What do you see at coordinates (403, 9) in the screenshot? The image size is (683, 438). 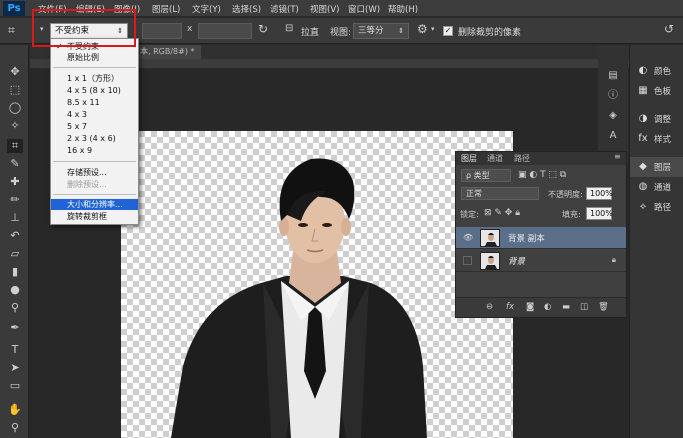 I see `menu-help: 帮助(H)` at bounding box center [403, 9].